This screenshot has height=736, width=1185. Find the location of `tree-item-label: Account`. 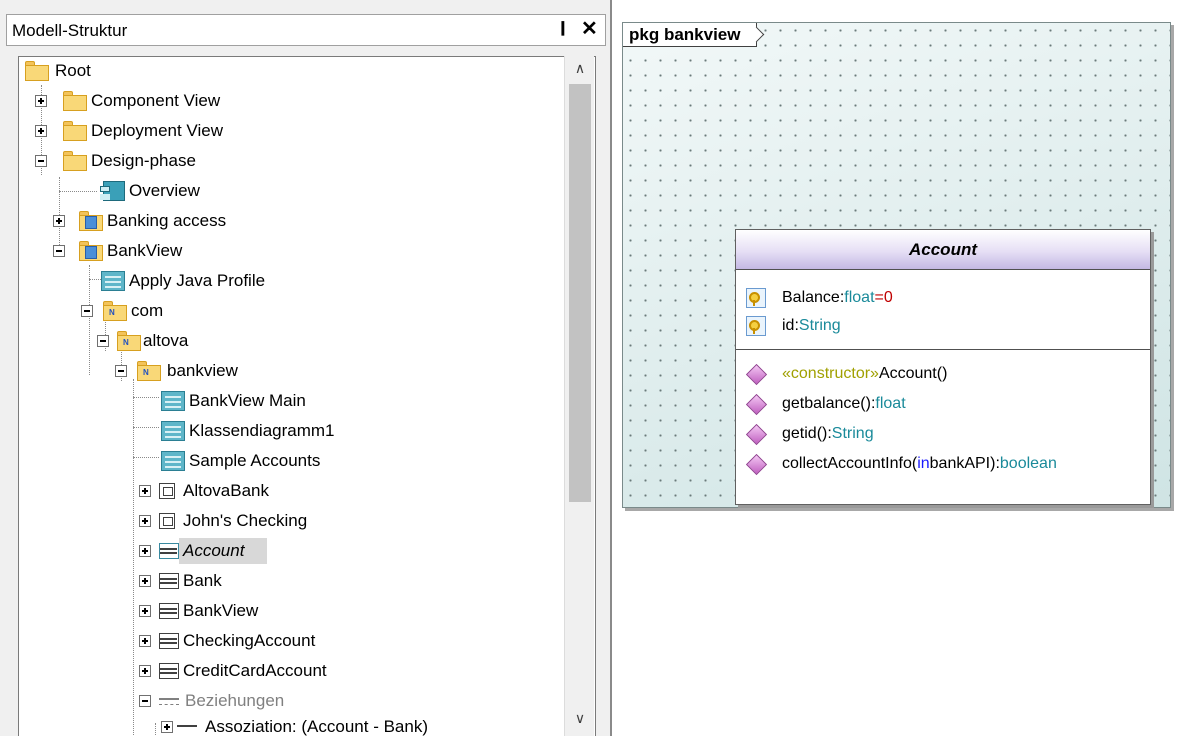

tree-item-label: Account is located at coordinates (214, 550).